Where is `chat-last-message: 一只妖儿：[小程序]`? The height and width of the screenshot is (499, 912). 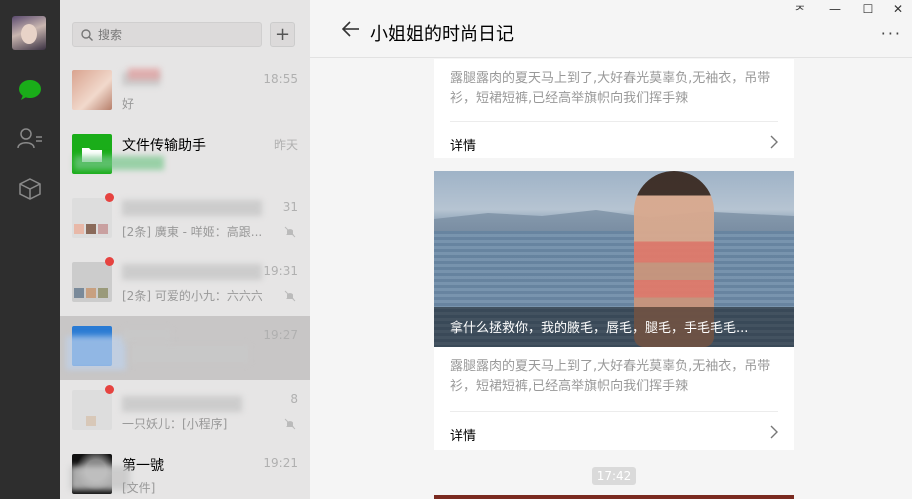 chat-last-message: 一只妖儿：[小程序] is located at coordinates (175, 424).